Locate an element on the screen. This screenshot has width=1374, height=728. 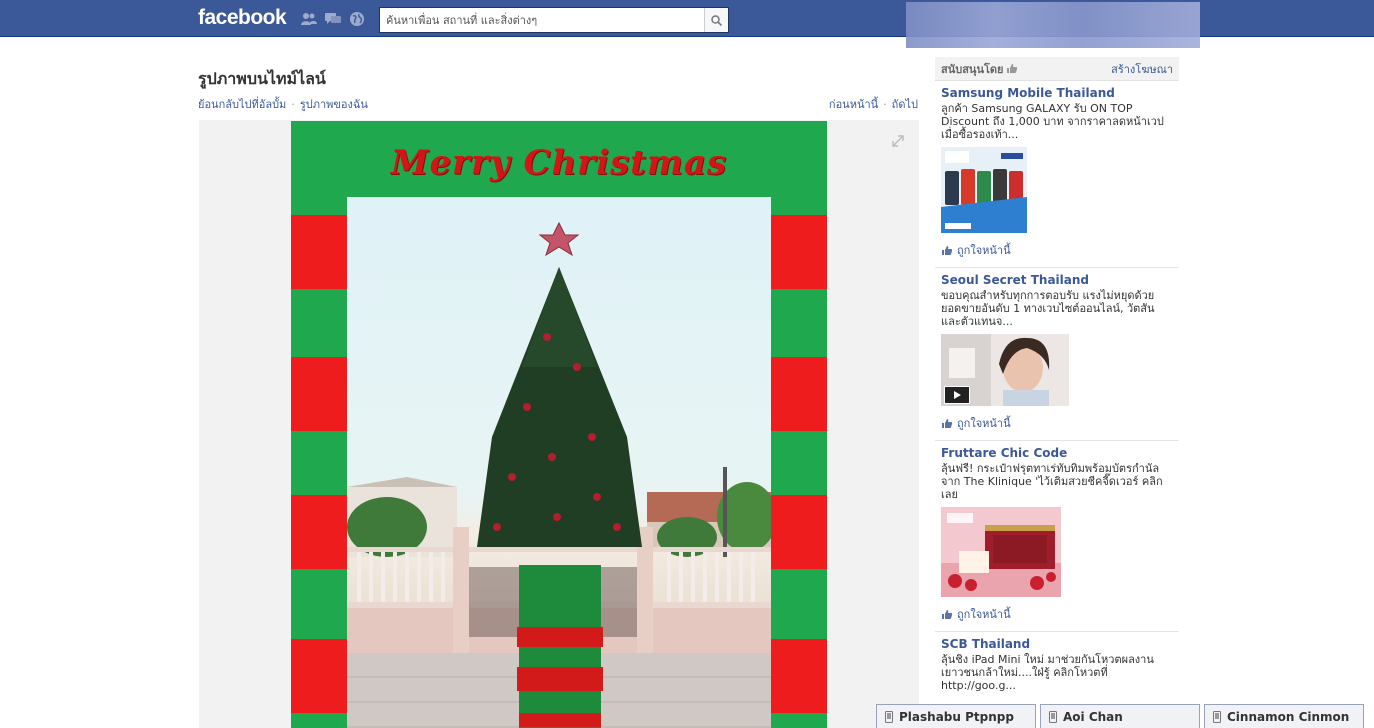
ad-video-thumbnail is located at coordinates (1005, 370).